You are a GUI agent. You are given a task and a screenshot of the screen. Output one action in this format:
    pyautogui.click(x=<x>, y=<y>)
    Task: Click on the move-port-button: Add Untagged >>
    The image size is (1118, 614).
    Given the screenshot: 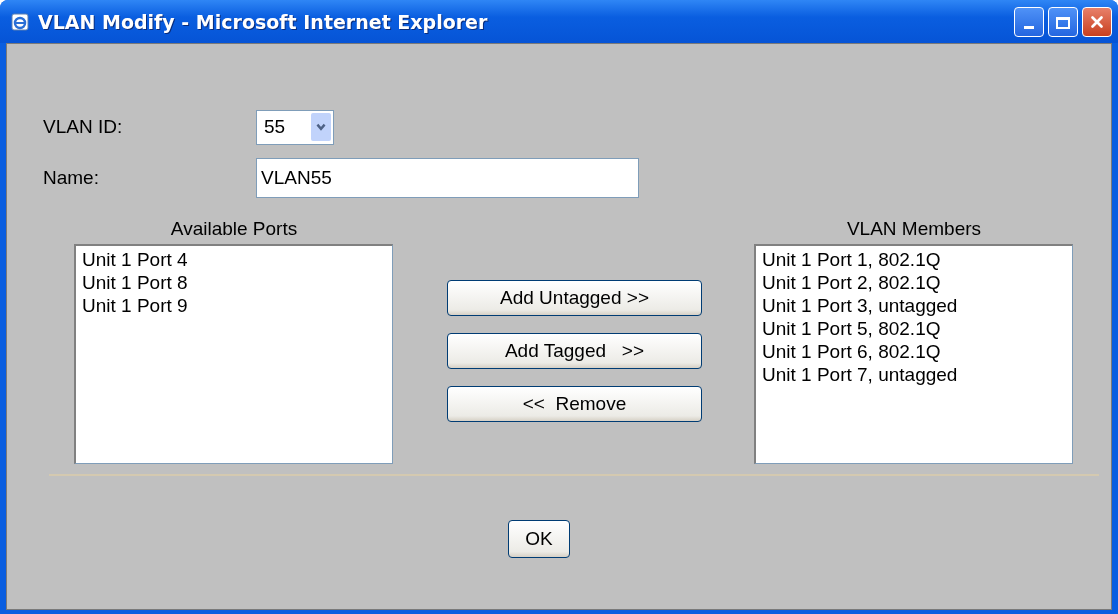 What is the action you would take?
    pyautogui.click(x=574, y=298)
    